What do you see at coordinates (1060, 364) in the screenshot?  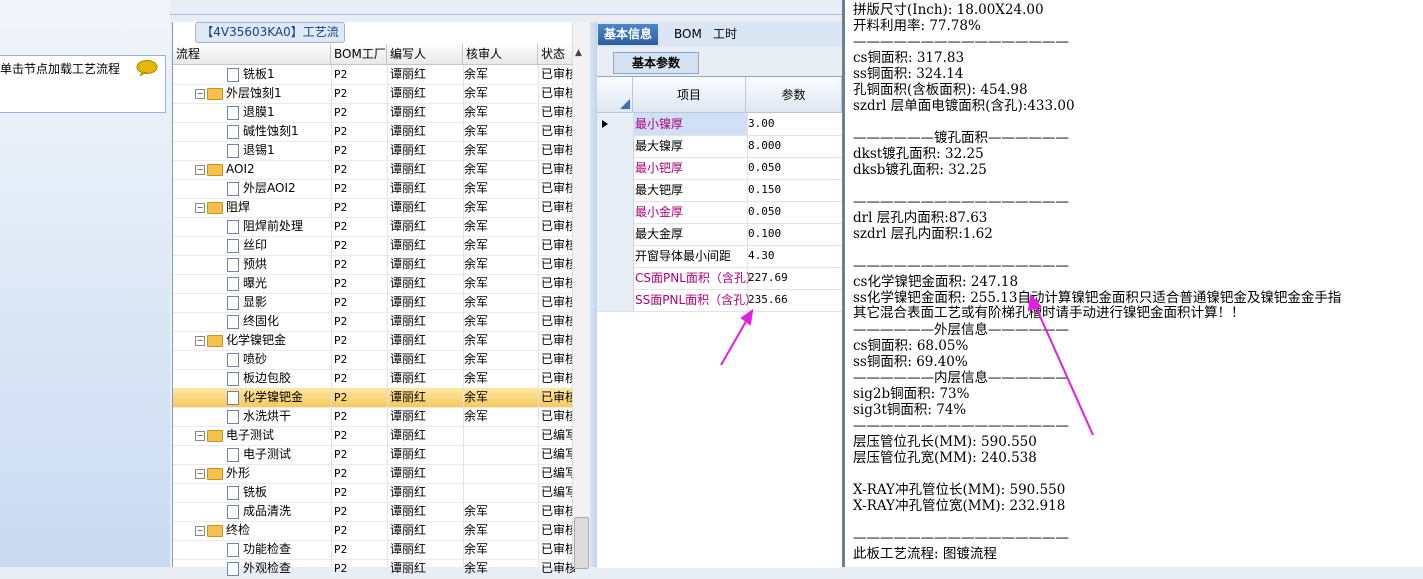 I see `annotation-arrow-right` at bounding box center [1060, 364].